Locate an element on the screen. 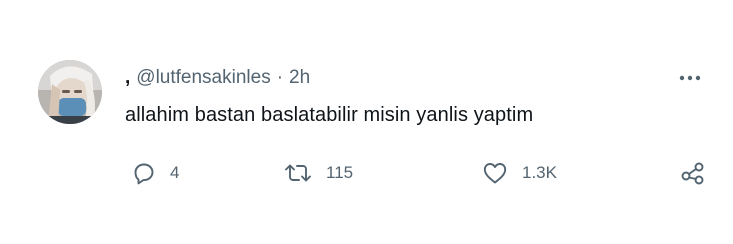 Image resolution: width=733 pixels, height=244 pixels. reply-button: 4 is located at coordinates (155, 173).